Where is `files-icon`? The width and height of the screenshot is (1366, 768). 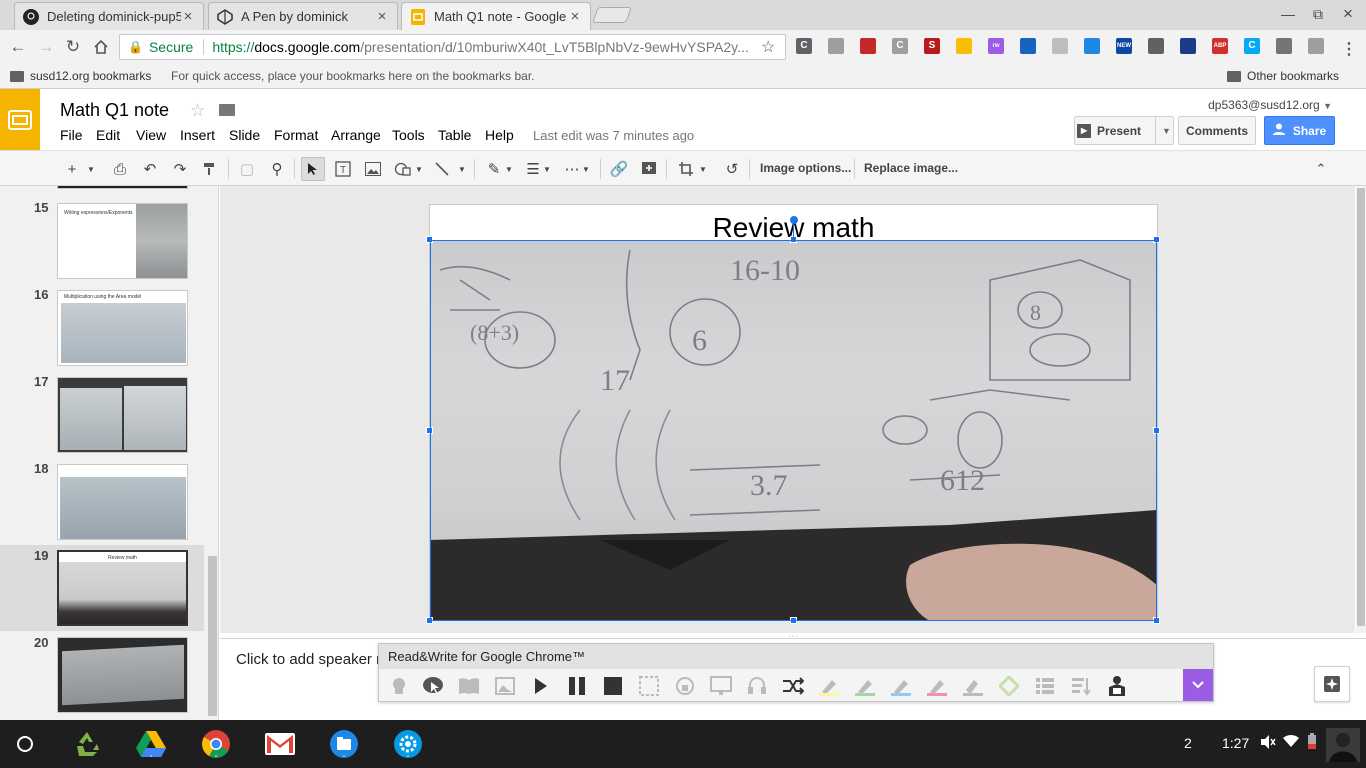
files-icon is located at coordinates (344, 744).